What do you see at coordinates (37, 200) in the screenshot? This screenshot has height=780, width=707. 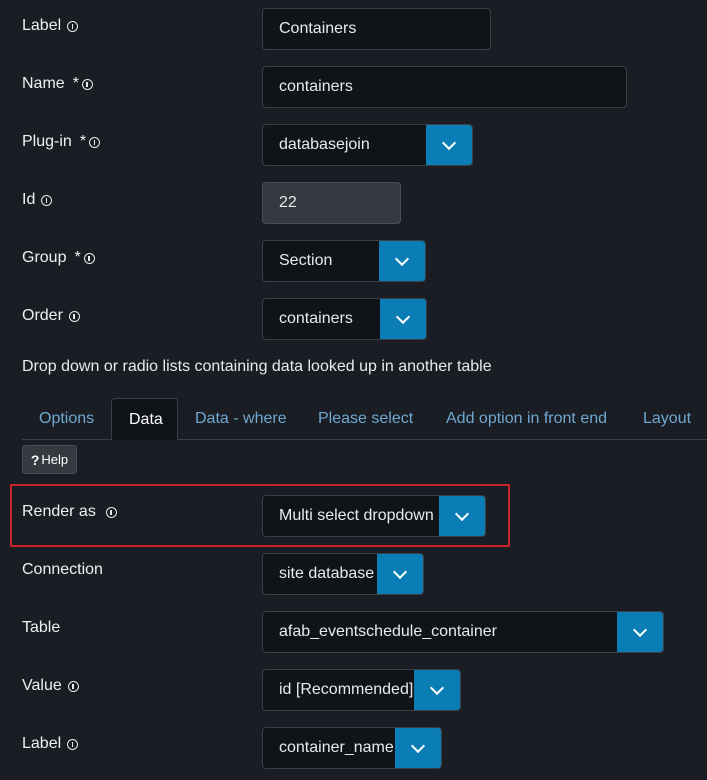 I see `id-label: Id` at bounding box center [37, 200].